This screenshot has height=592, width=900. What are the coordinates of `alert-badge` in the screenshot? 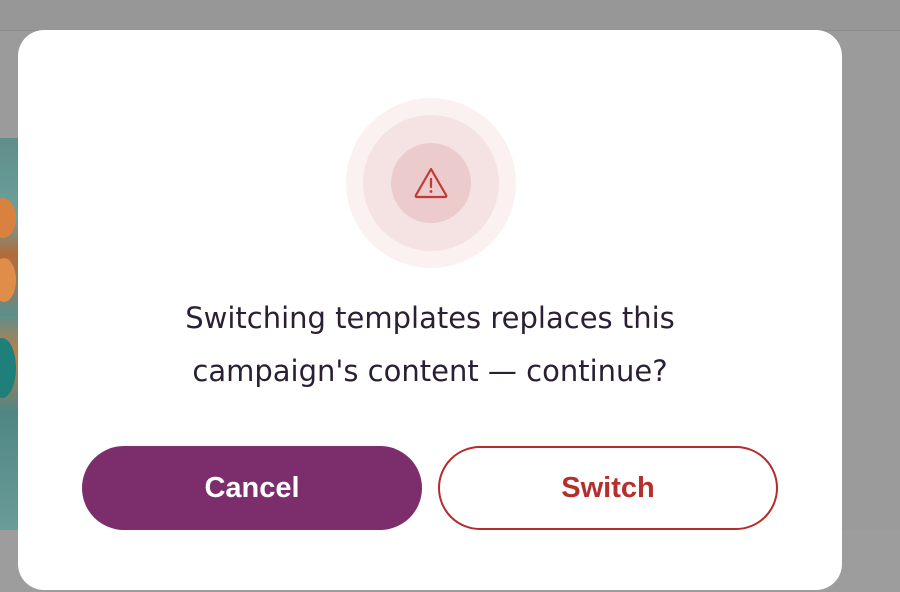 It's located at (431, 183).